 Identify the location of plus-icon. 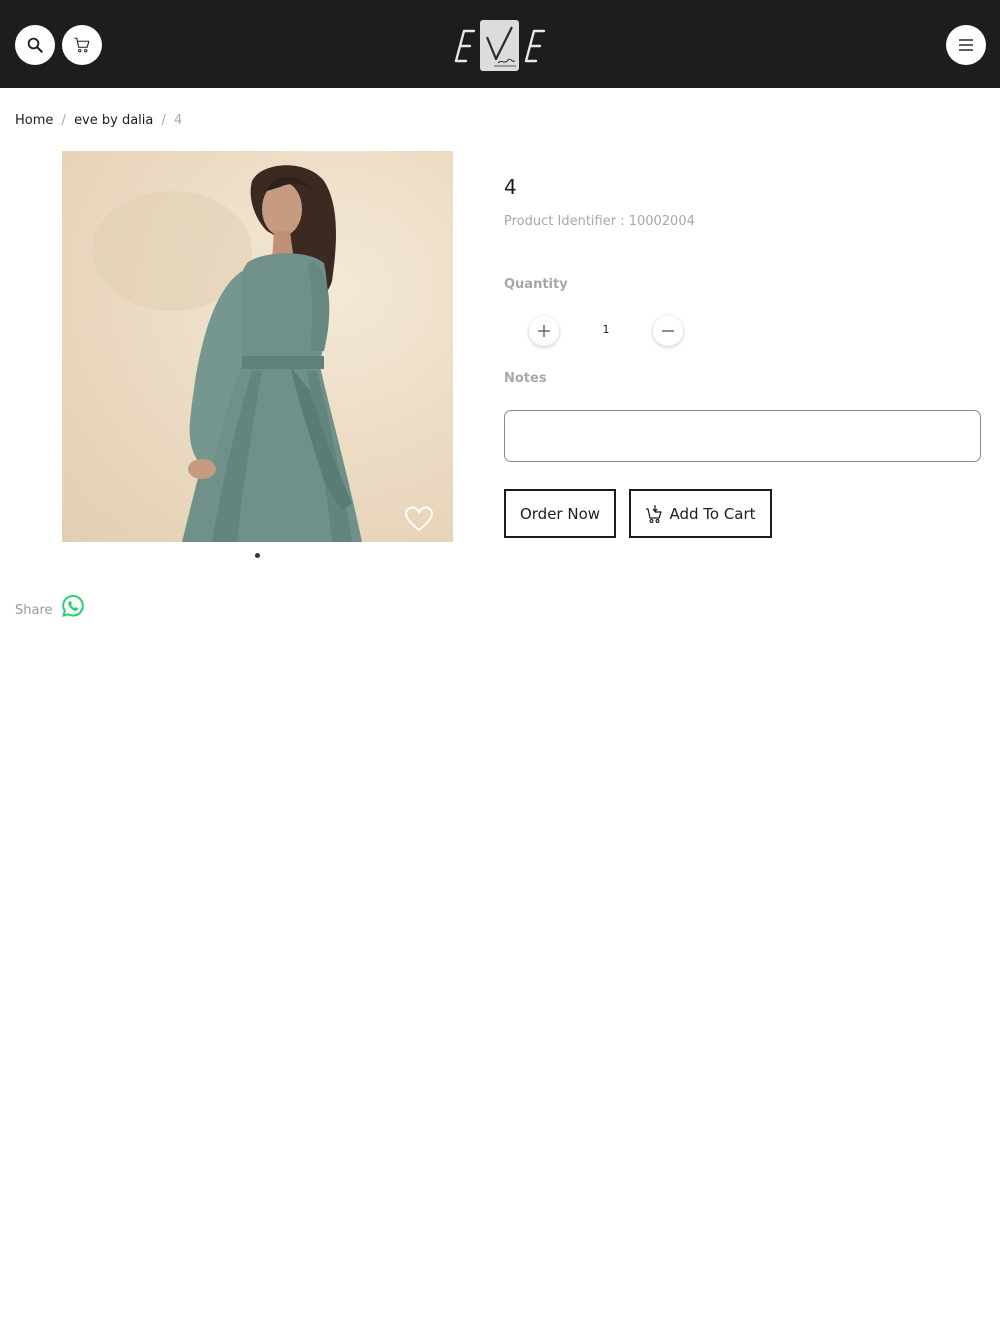
(544, 331).